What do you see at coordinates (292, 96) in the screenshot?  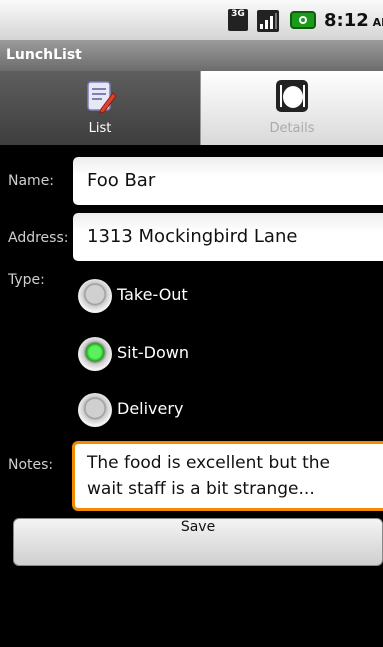 I see `restaurant-plate-icon` at bounding box center [292, 96].